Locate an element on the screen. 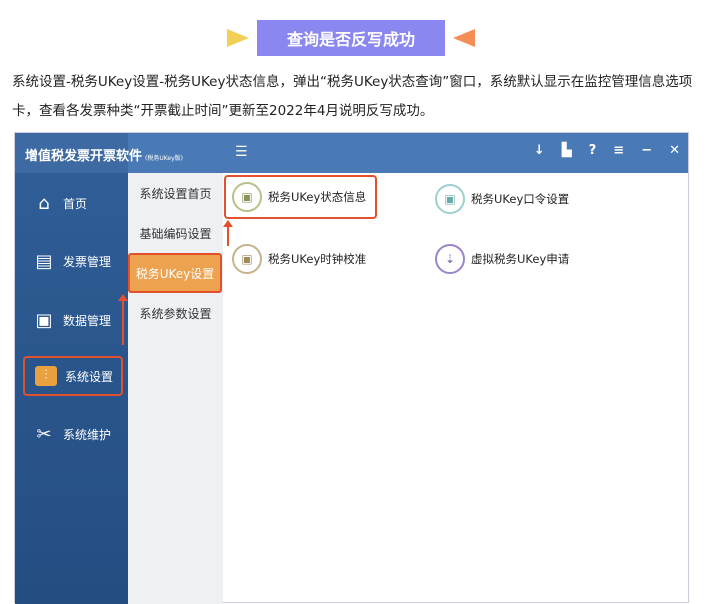 The height and width of the screenshot is (604, 705). ukey-status-card: ▣ 税务UKey状态信息 is located at coordinates (300, 197).